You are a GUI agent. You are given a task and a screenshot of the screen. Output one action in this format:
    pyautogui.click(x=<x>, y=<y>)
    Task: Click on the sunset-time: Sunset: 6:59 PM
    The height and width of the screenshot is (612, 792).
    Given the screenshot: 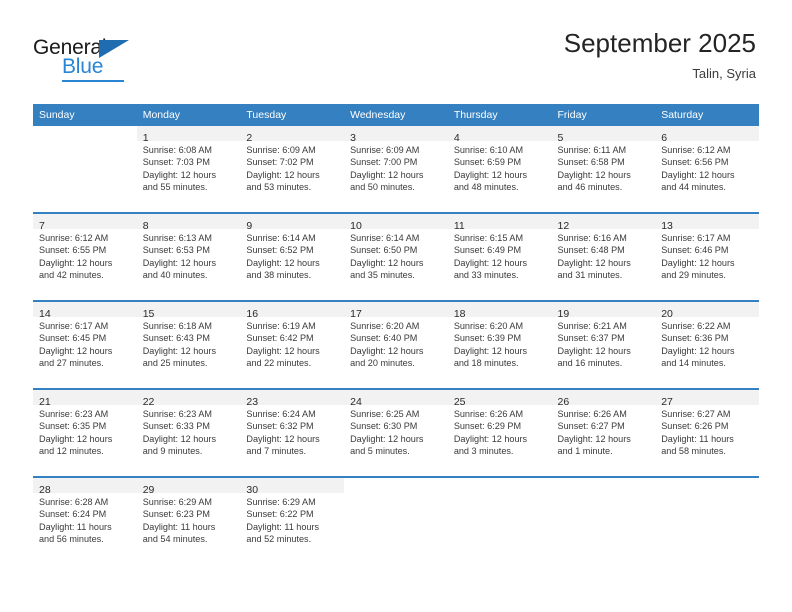 What is the action you would take?
    pyautogui.click(x=487, y=162)
    